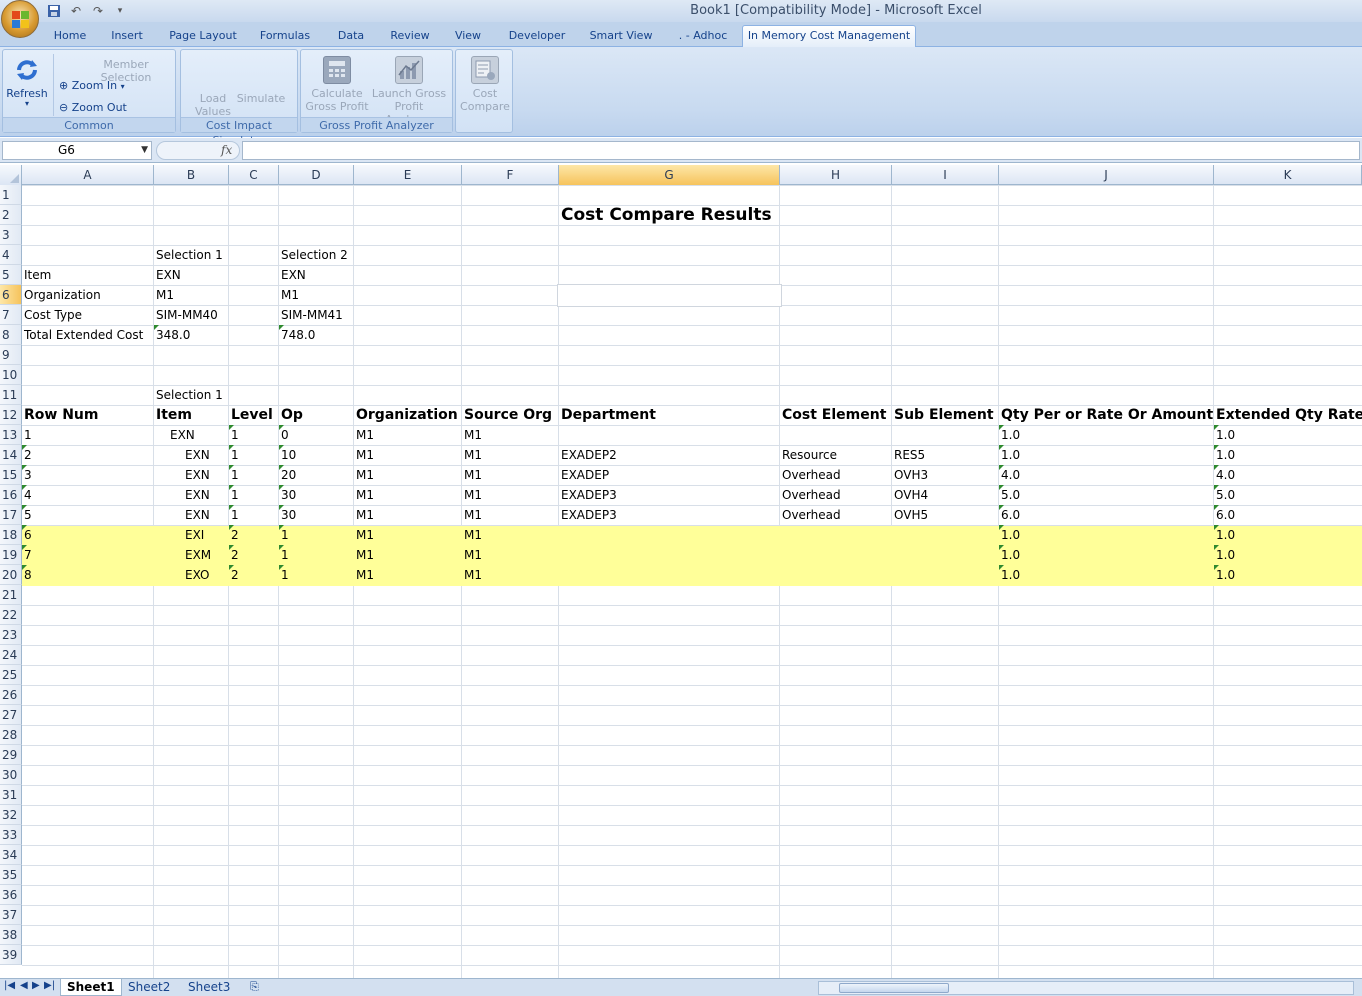  What do you see at coordinates (703, 36) in the screenshot?
I see `tab-adhoc: . - Adhoc` at bounding box center [703, 36].